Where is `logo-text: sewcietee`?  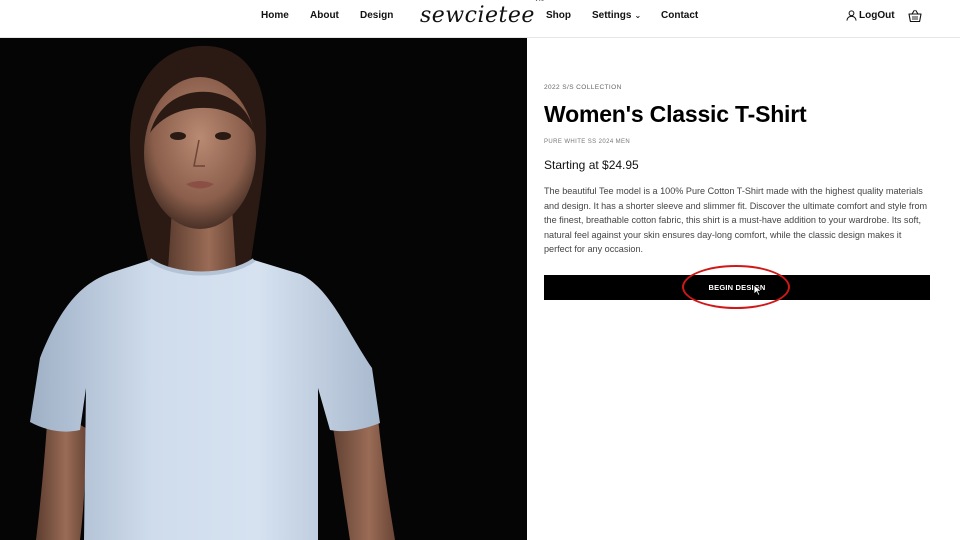
logo-text: sewcietee is located at coordinates (477, 15).